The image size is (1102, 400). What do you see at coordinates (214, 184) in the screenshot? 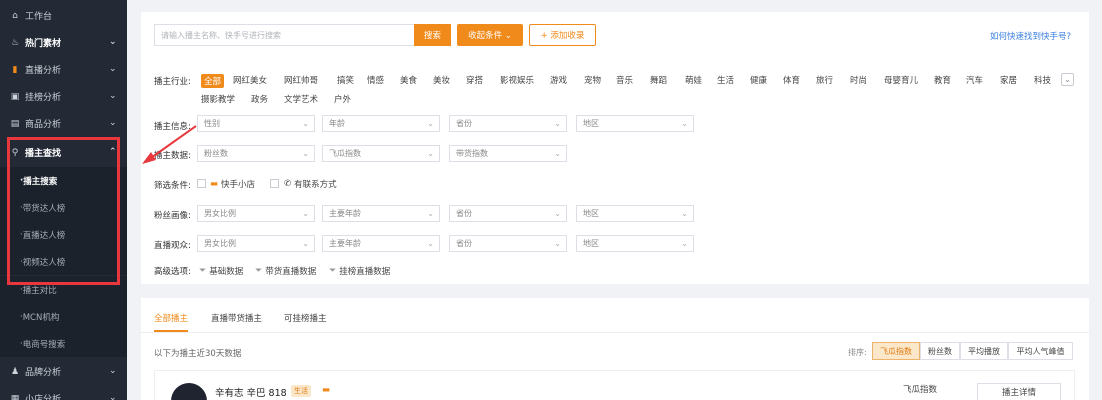
I see `store-icon: ▬` at bounding box center [214, 184].